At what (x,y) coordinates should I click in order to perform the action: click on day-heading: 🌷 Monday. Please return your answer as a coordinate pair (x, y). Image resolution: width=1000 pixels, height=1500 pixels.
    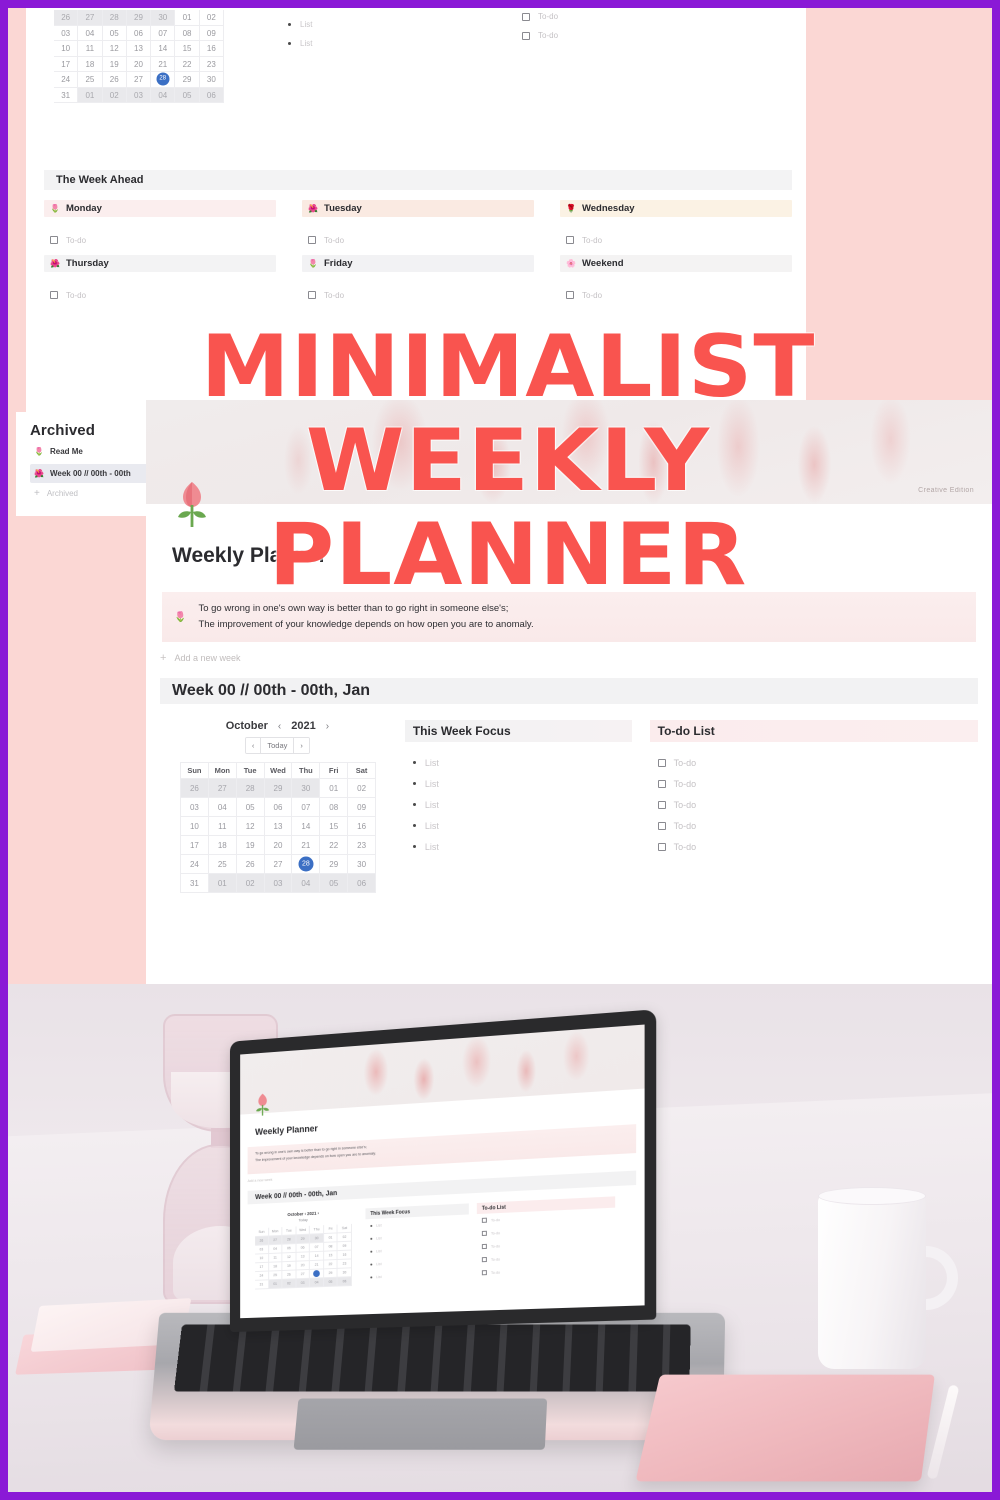
    Looking at the image, I should click on (160, 208).